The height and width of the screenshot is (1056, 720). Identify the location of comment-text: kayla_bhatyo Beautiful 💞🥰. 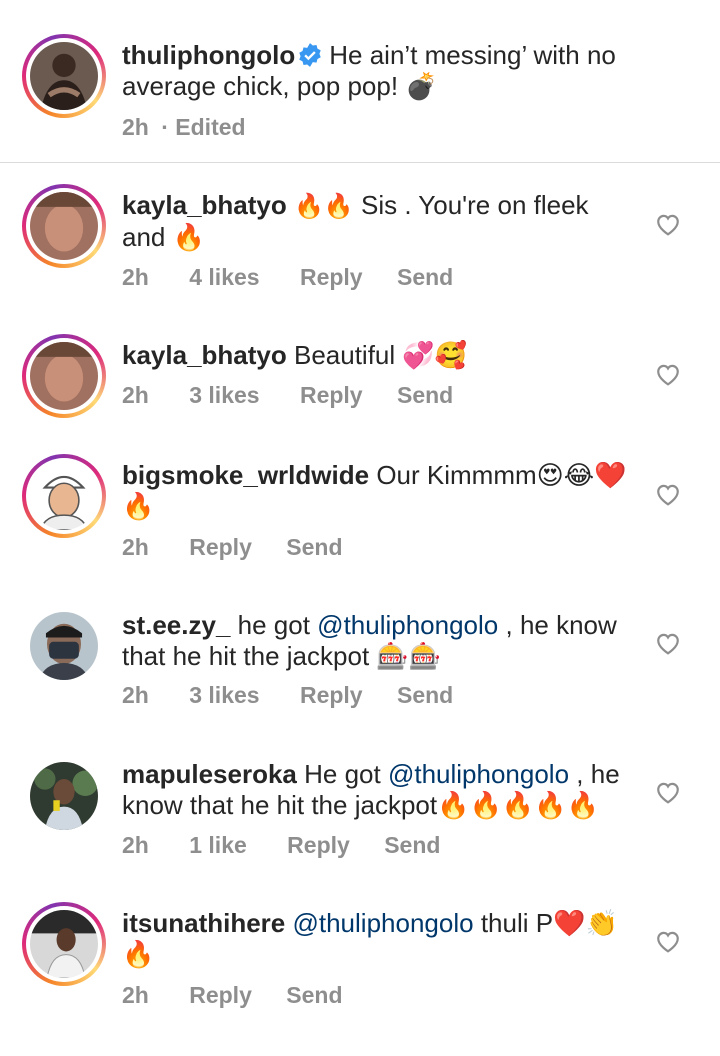
(377, 355).